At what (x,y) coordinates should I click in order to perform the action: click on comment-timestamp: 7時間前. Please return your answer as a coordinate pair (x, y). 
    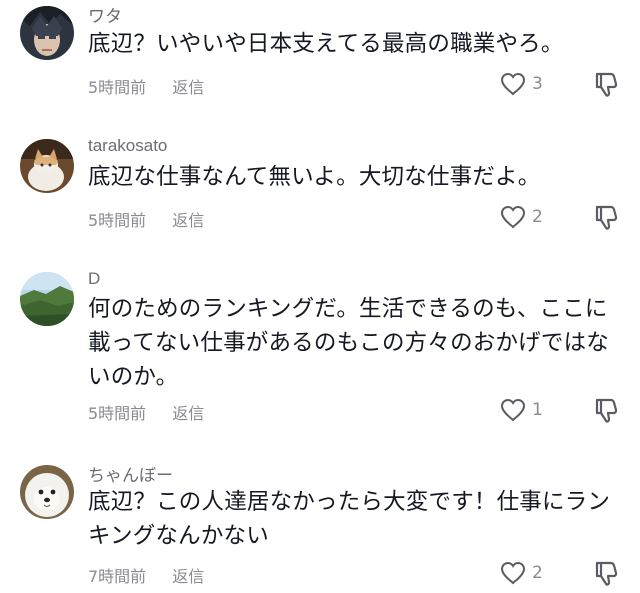
    Looking at the image, I should click on (117, 576).